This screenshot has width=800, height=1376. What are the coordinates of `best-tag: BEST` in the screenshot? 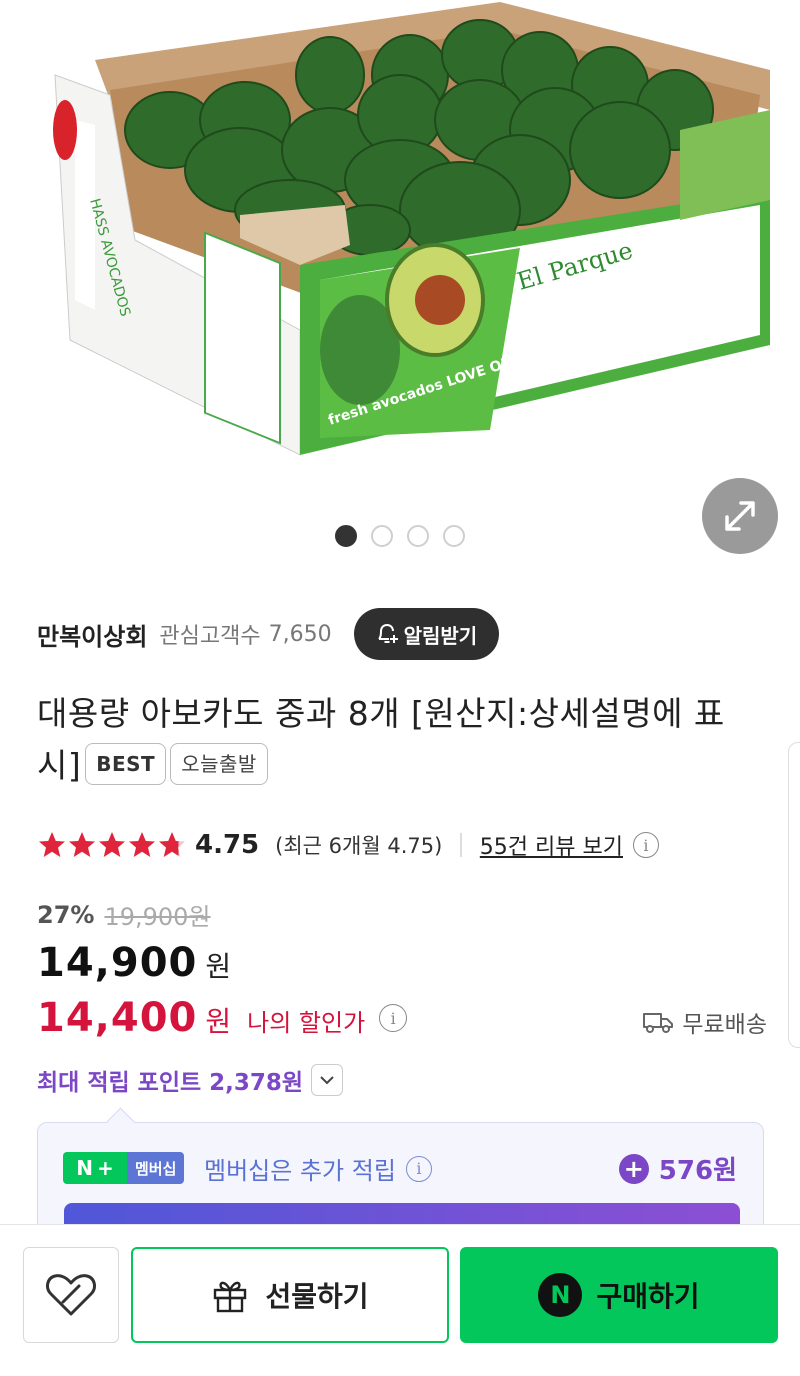 It's located at (126, 764).